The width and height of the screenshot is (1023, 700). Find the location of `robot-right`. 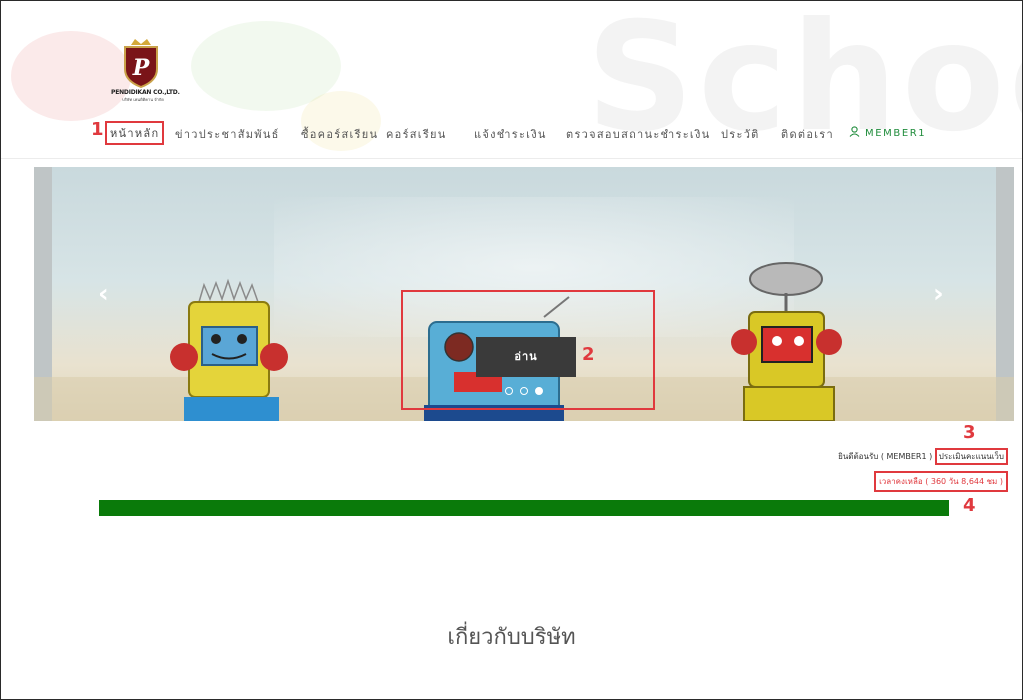

robot-right is located at coordinates (786, 341).